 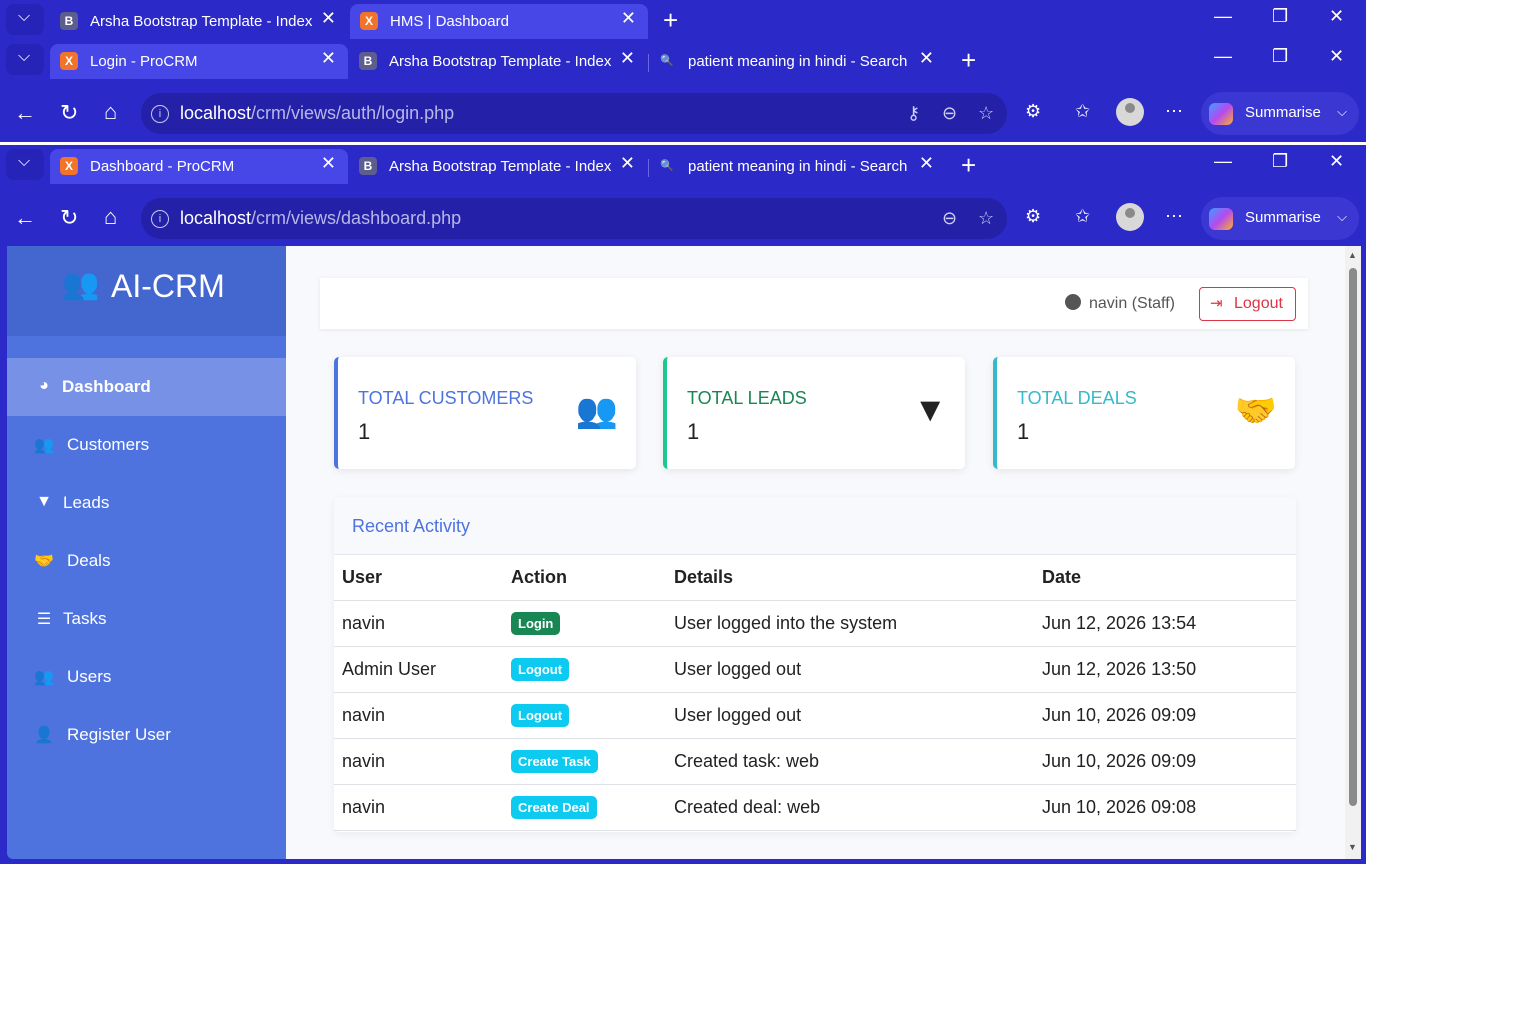 I want to click on sidebar-item-tasks: ☰ Tasks, so click(x=146, y=619).